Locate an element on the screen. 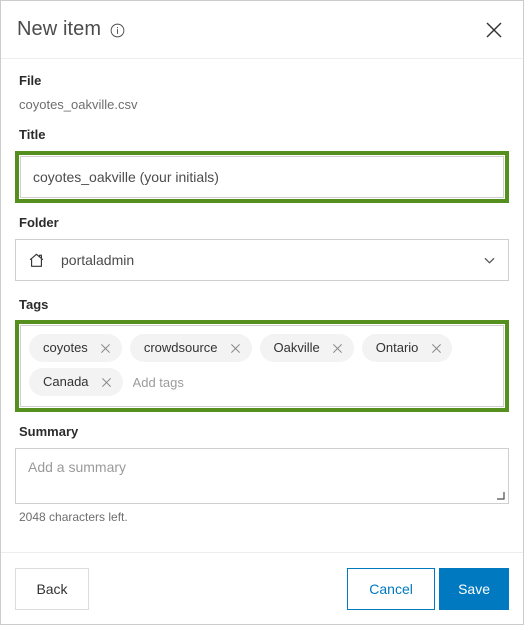 This screenshot has width=524, height=625. tag-chip: coyotes is located at coordinates (75, 348).